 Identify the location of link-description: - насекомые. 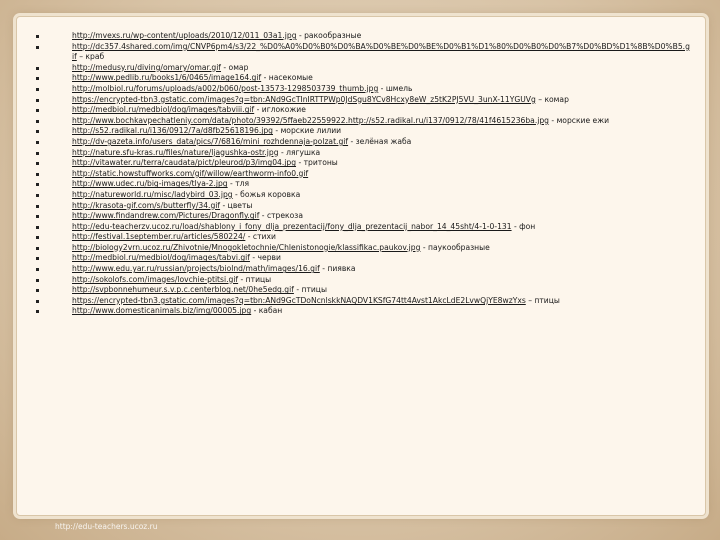
(287, 78).